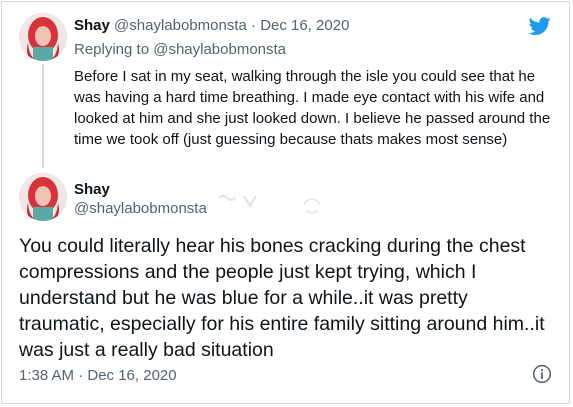 The height and width of the screenshot is (407, 573). I want to click on reply-header: Shay @shaylabobmonsta · Dec 16, 2020, so click(211, 25).